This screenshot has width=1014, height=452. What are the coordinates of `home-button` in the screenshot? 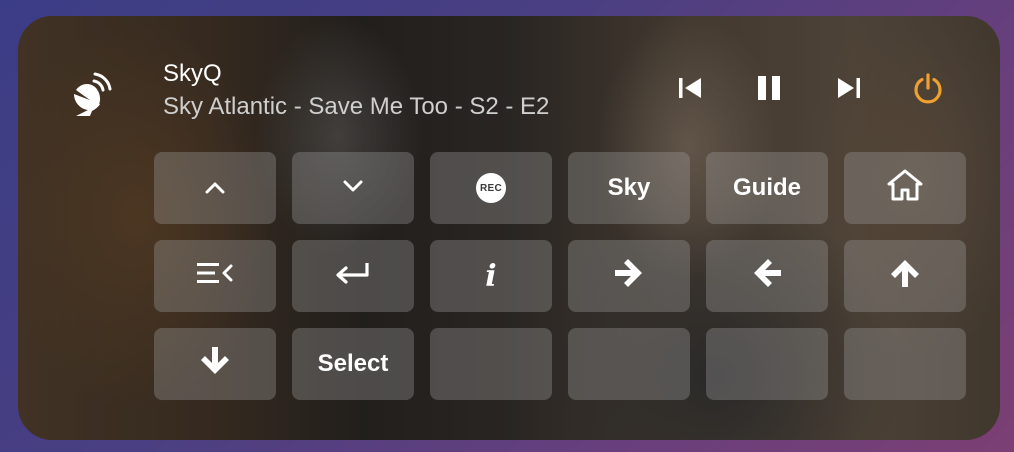 It's located at (905, 188).